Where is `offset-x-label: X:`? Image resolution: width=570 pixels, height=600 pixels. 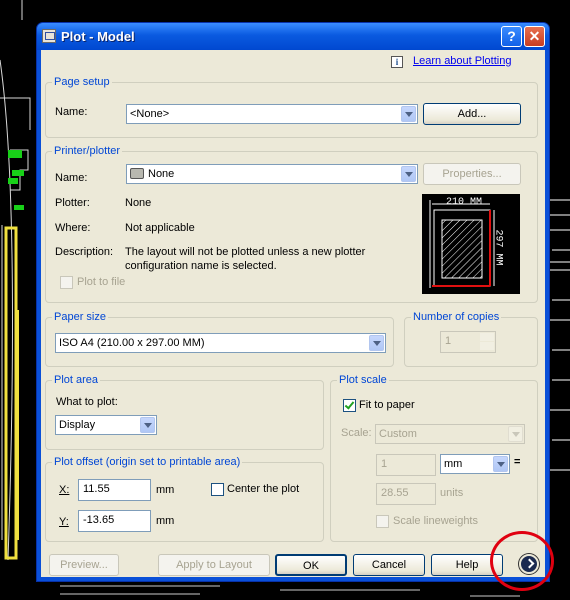 offset-x-label: X: is located at coordinates (64, 490).